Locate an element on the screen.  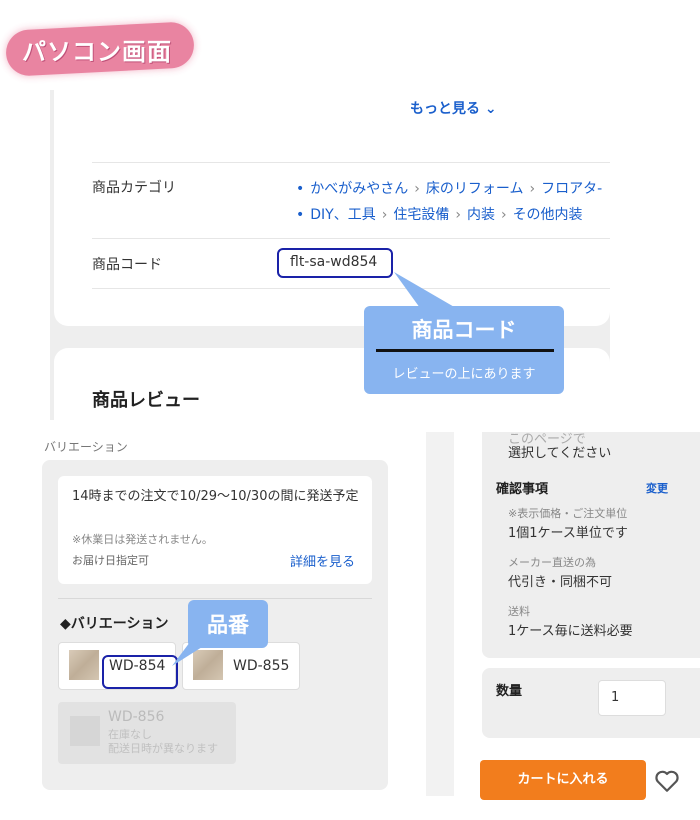
quantity-panel is located at coordinates (591, 703).